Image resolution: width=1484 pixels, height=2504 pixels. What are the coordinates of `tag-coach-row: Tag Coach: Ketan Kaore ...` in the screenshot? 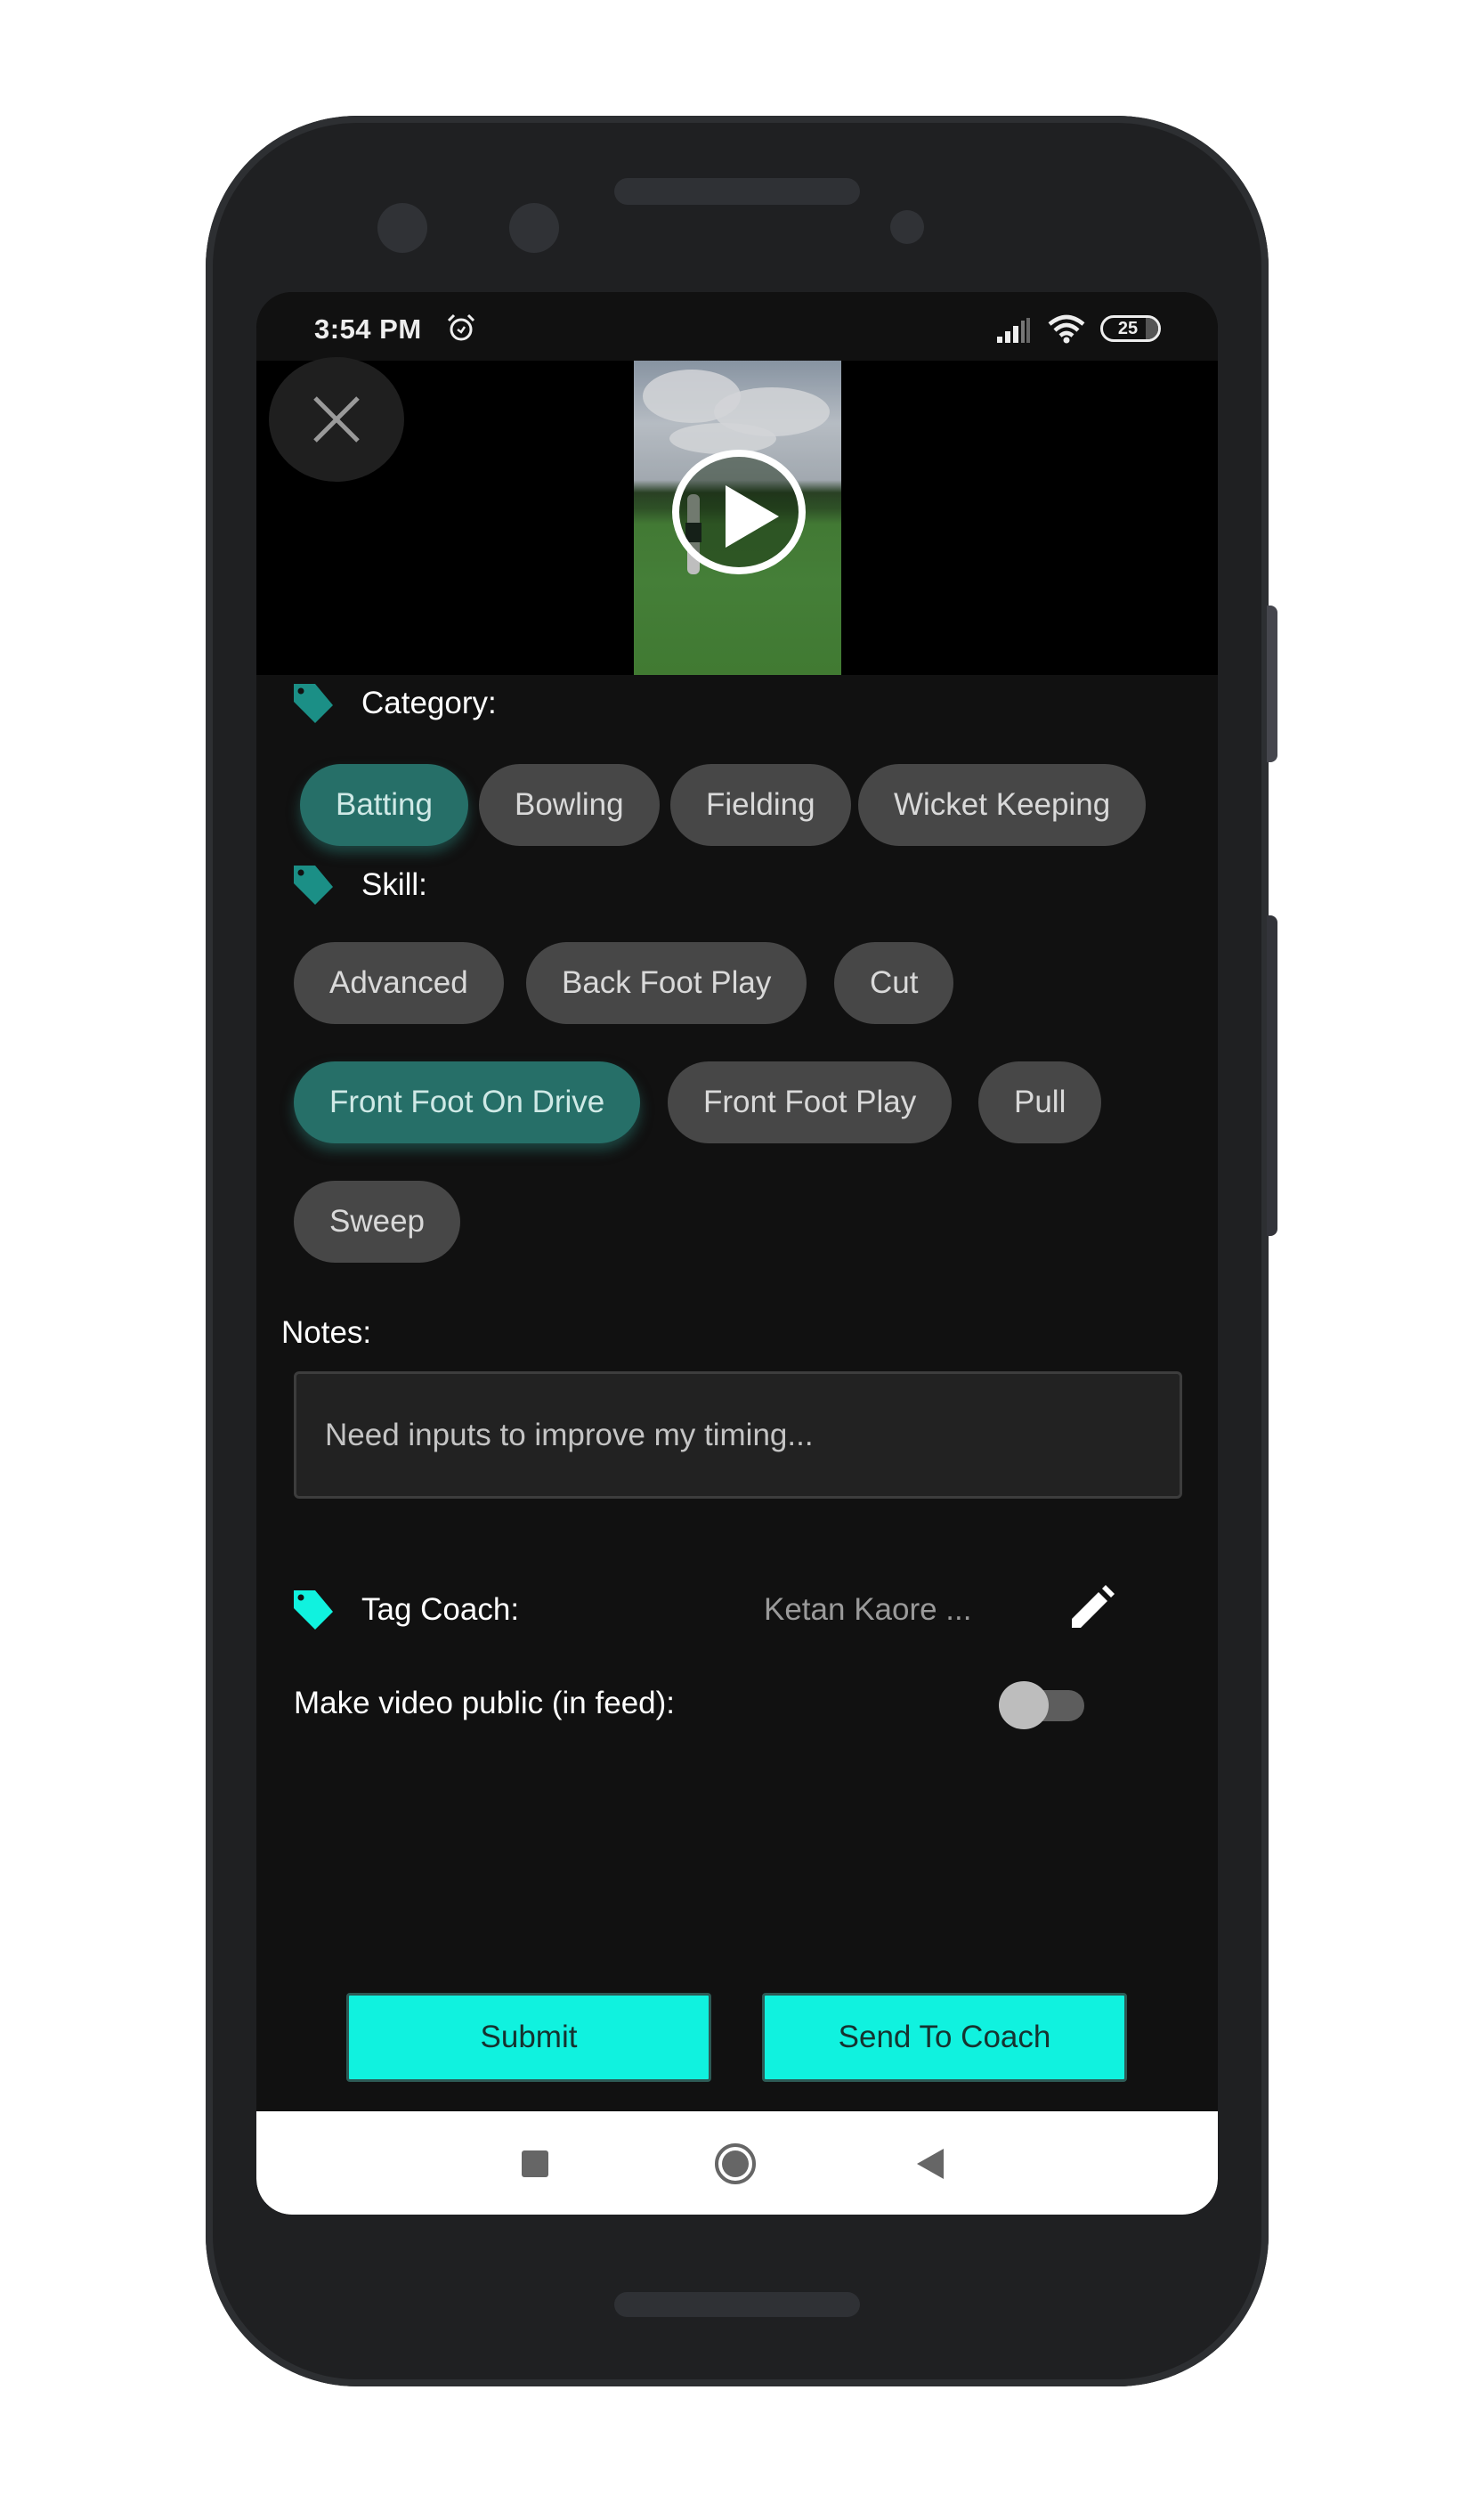 It's located at (735, 1610).